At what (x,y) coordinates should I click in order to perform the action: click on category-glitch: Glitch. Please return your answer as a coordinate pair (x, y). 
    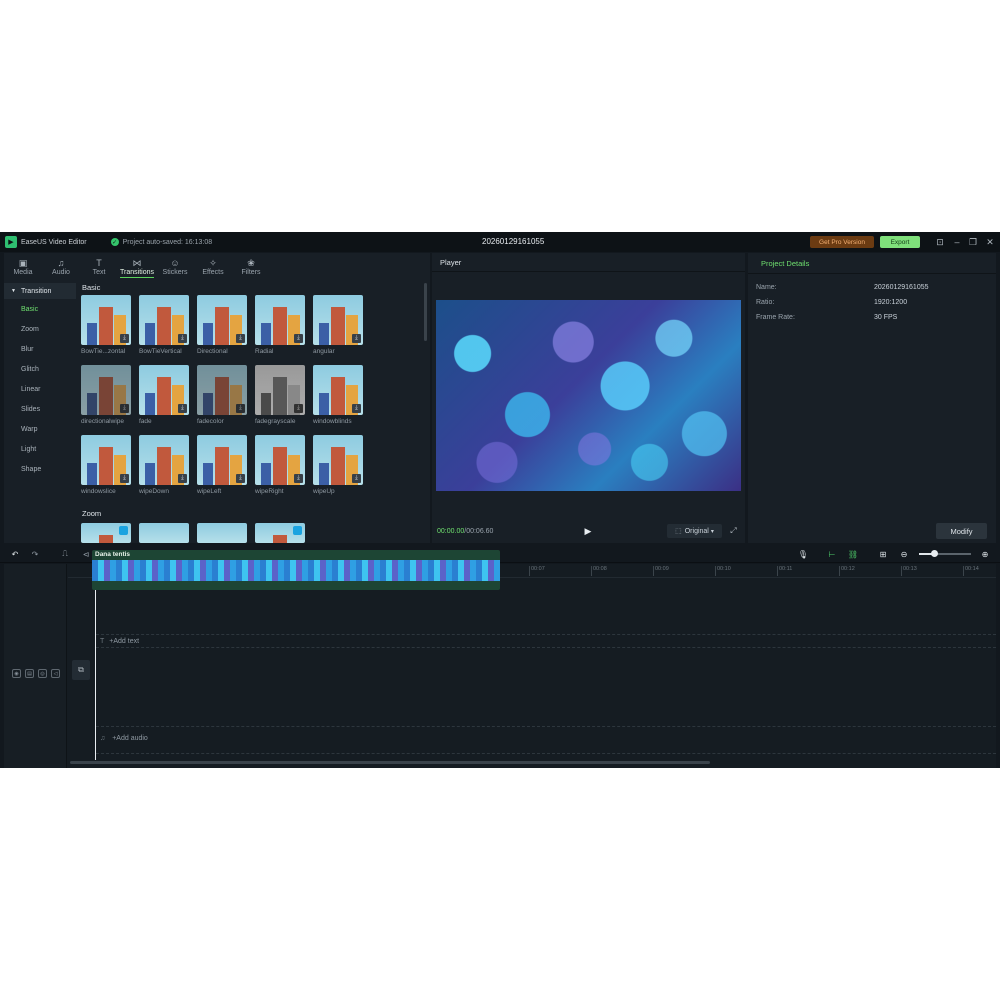
    Looking at the image, I should click on (40, 369).